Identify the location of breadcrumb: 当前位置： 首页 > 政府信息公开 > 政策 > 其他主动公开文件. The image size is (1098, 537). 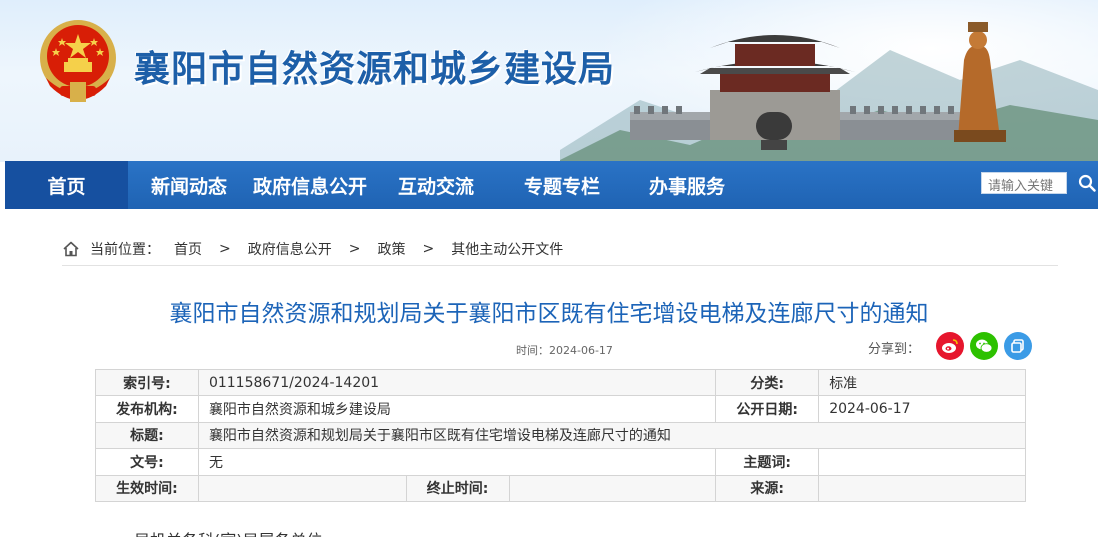
(560, 249).